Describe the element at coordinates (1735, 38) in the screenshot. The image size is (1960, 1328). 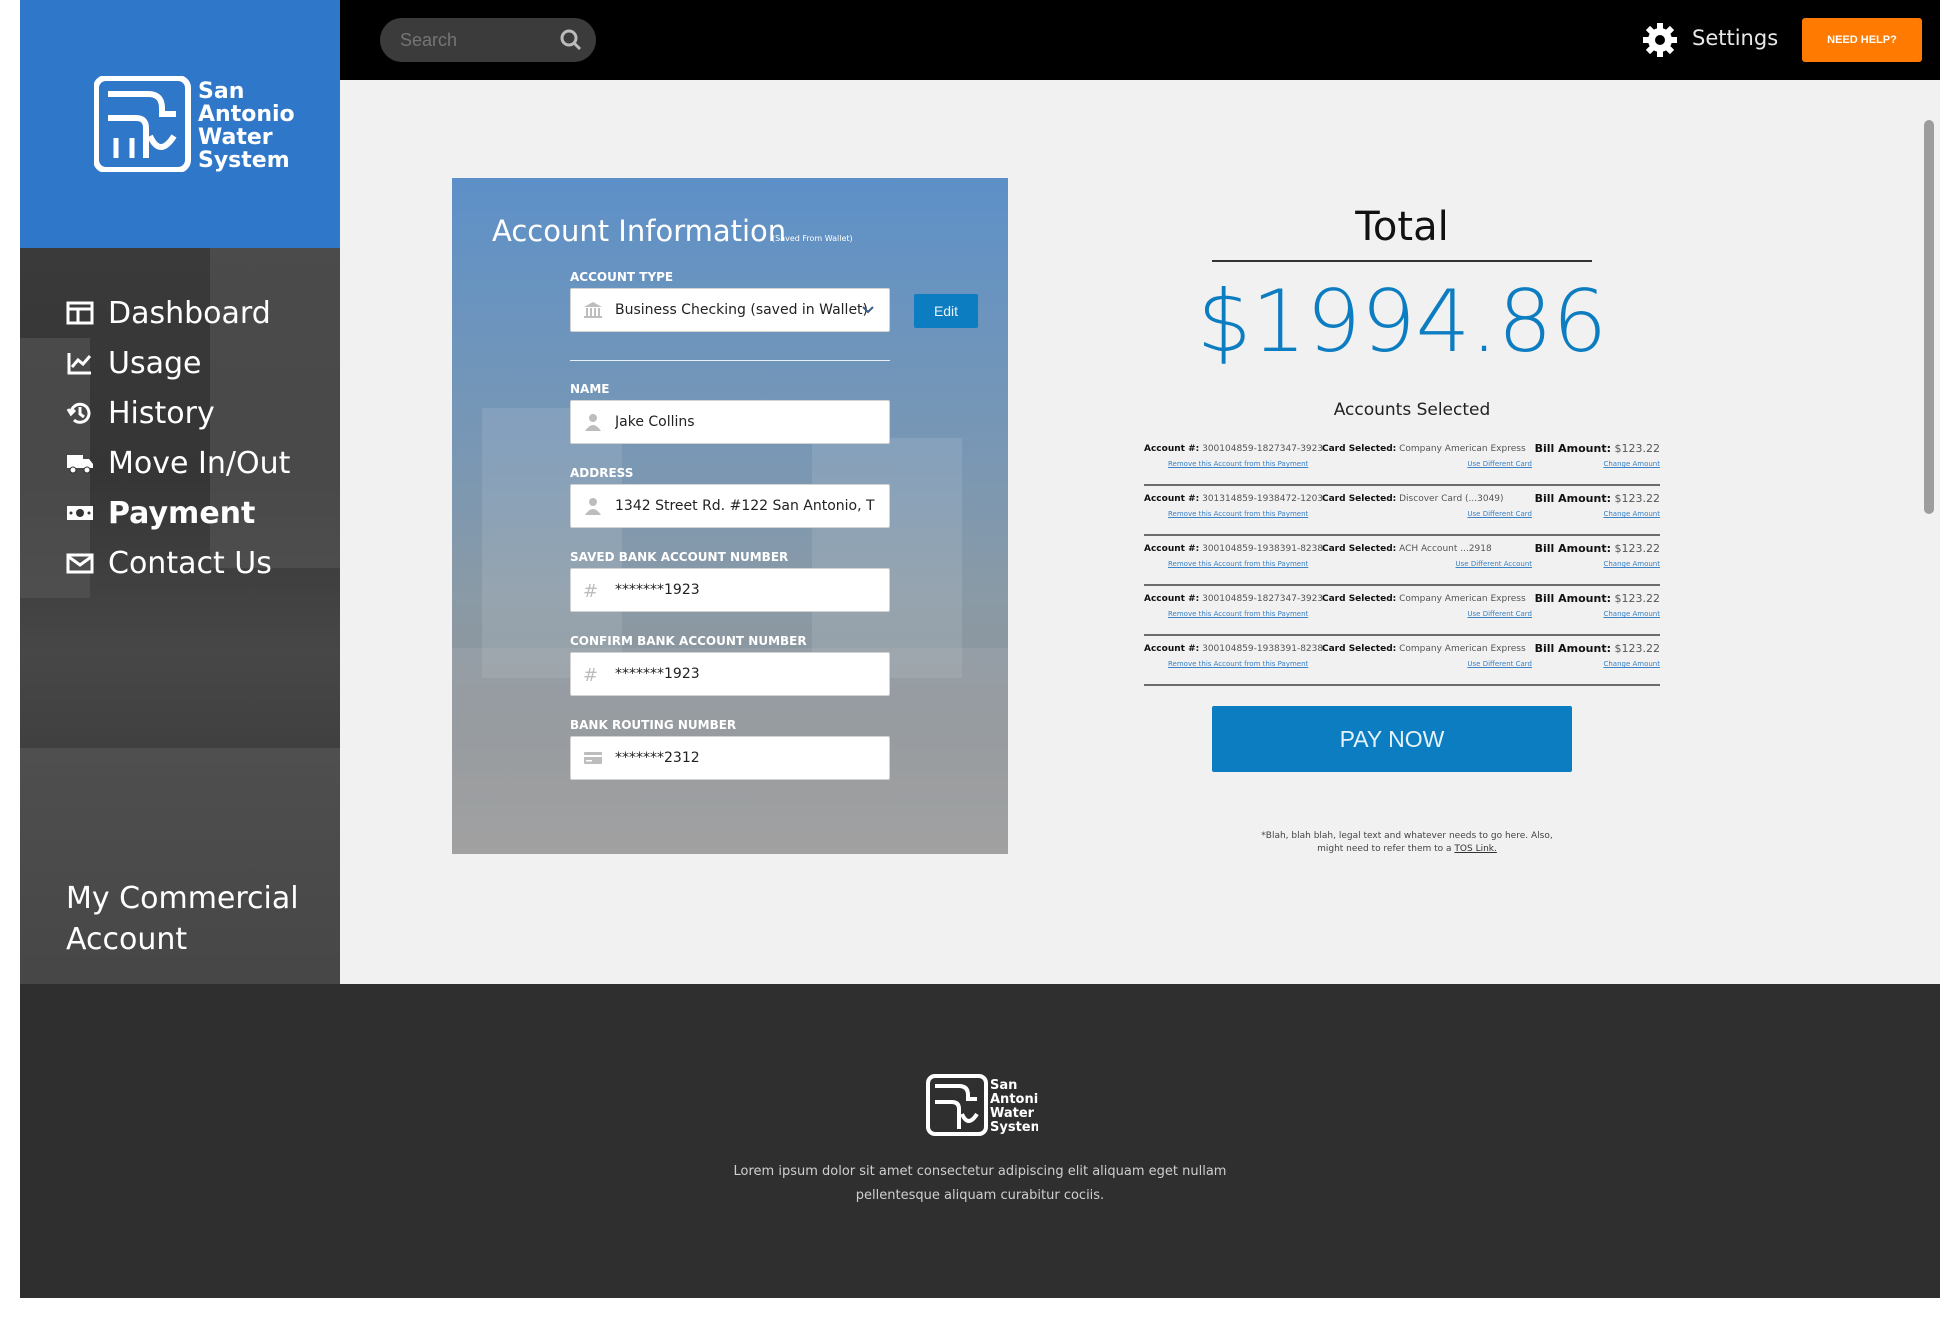
I see `settings-link: Settings` at that location.